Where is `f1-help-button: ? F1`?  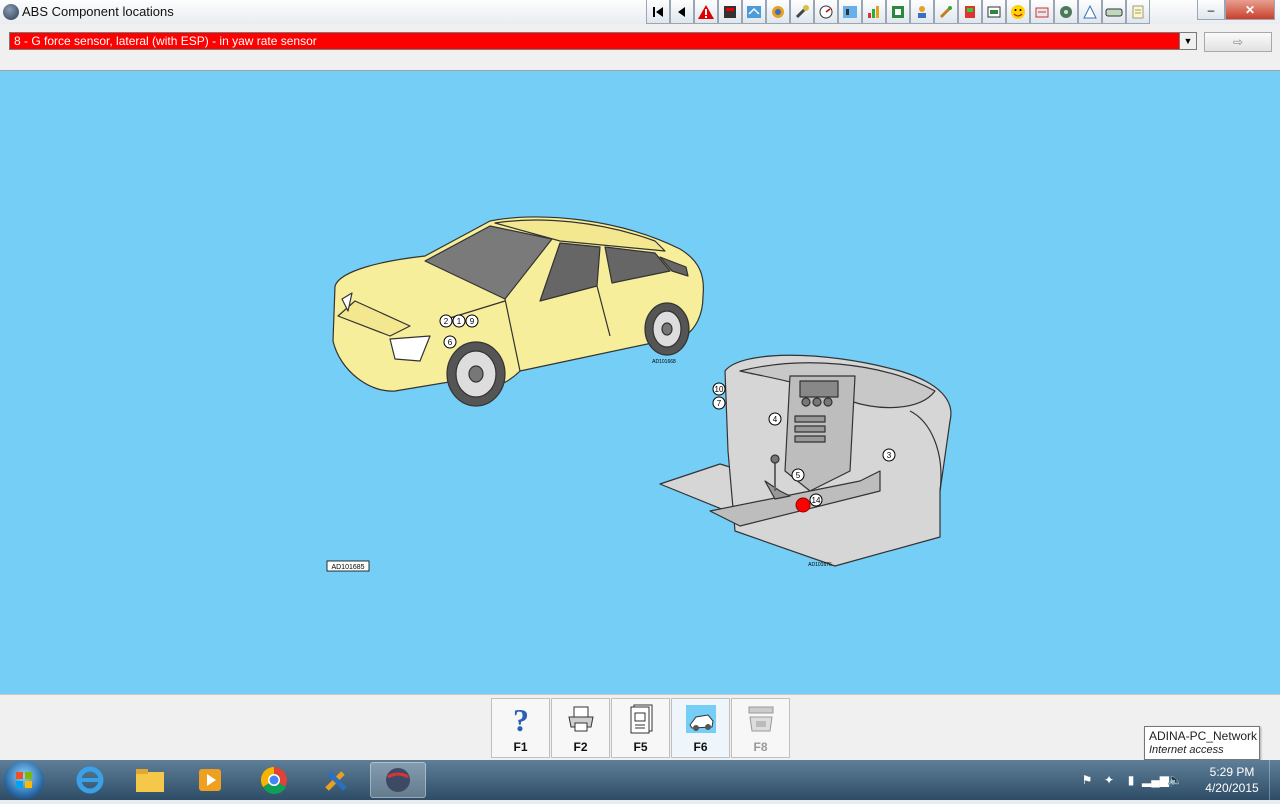
f1-help-button: ? F1 is located at coordinates (520, 728).